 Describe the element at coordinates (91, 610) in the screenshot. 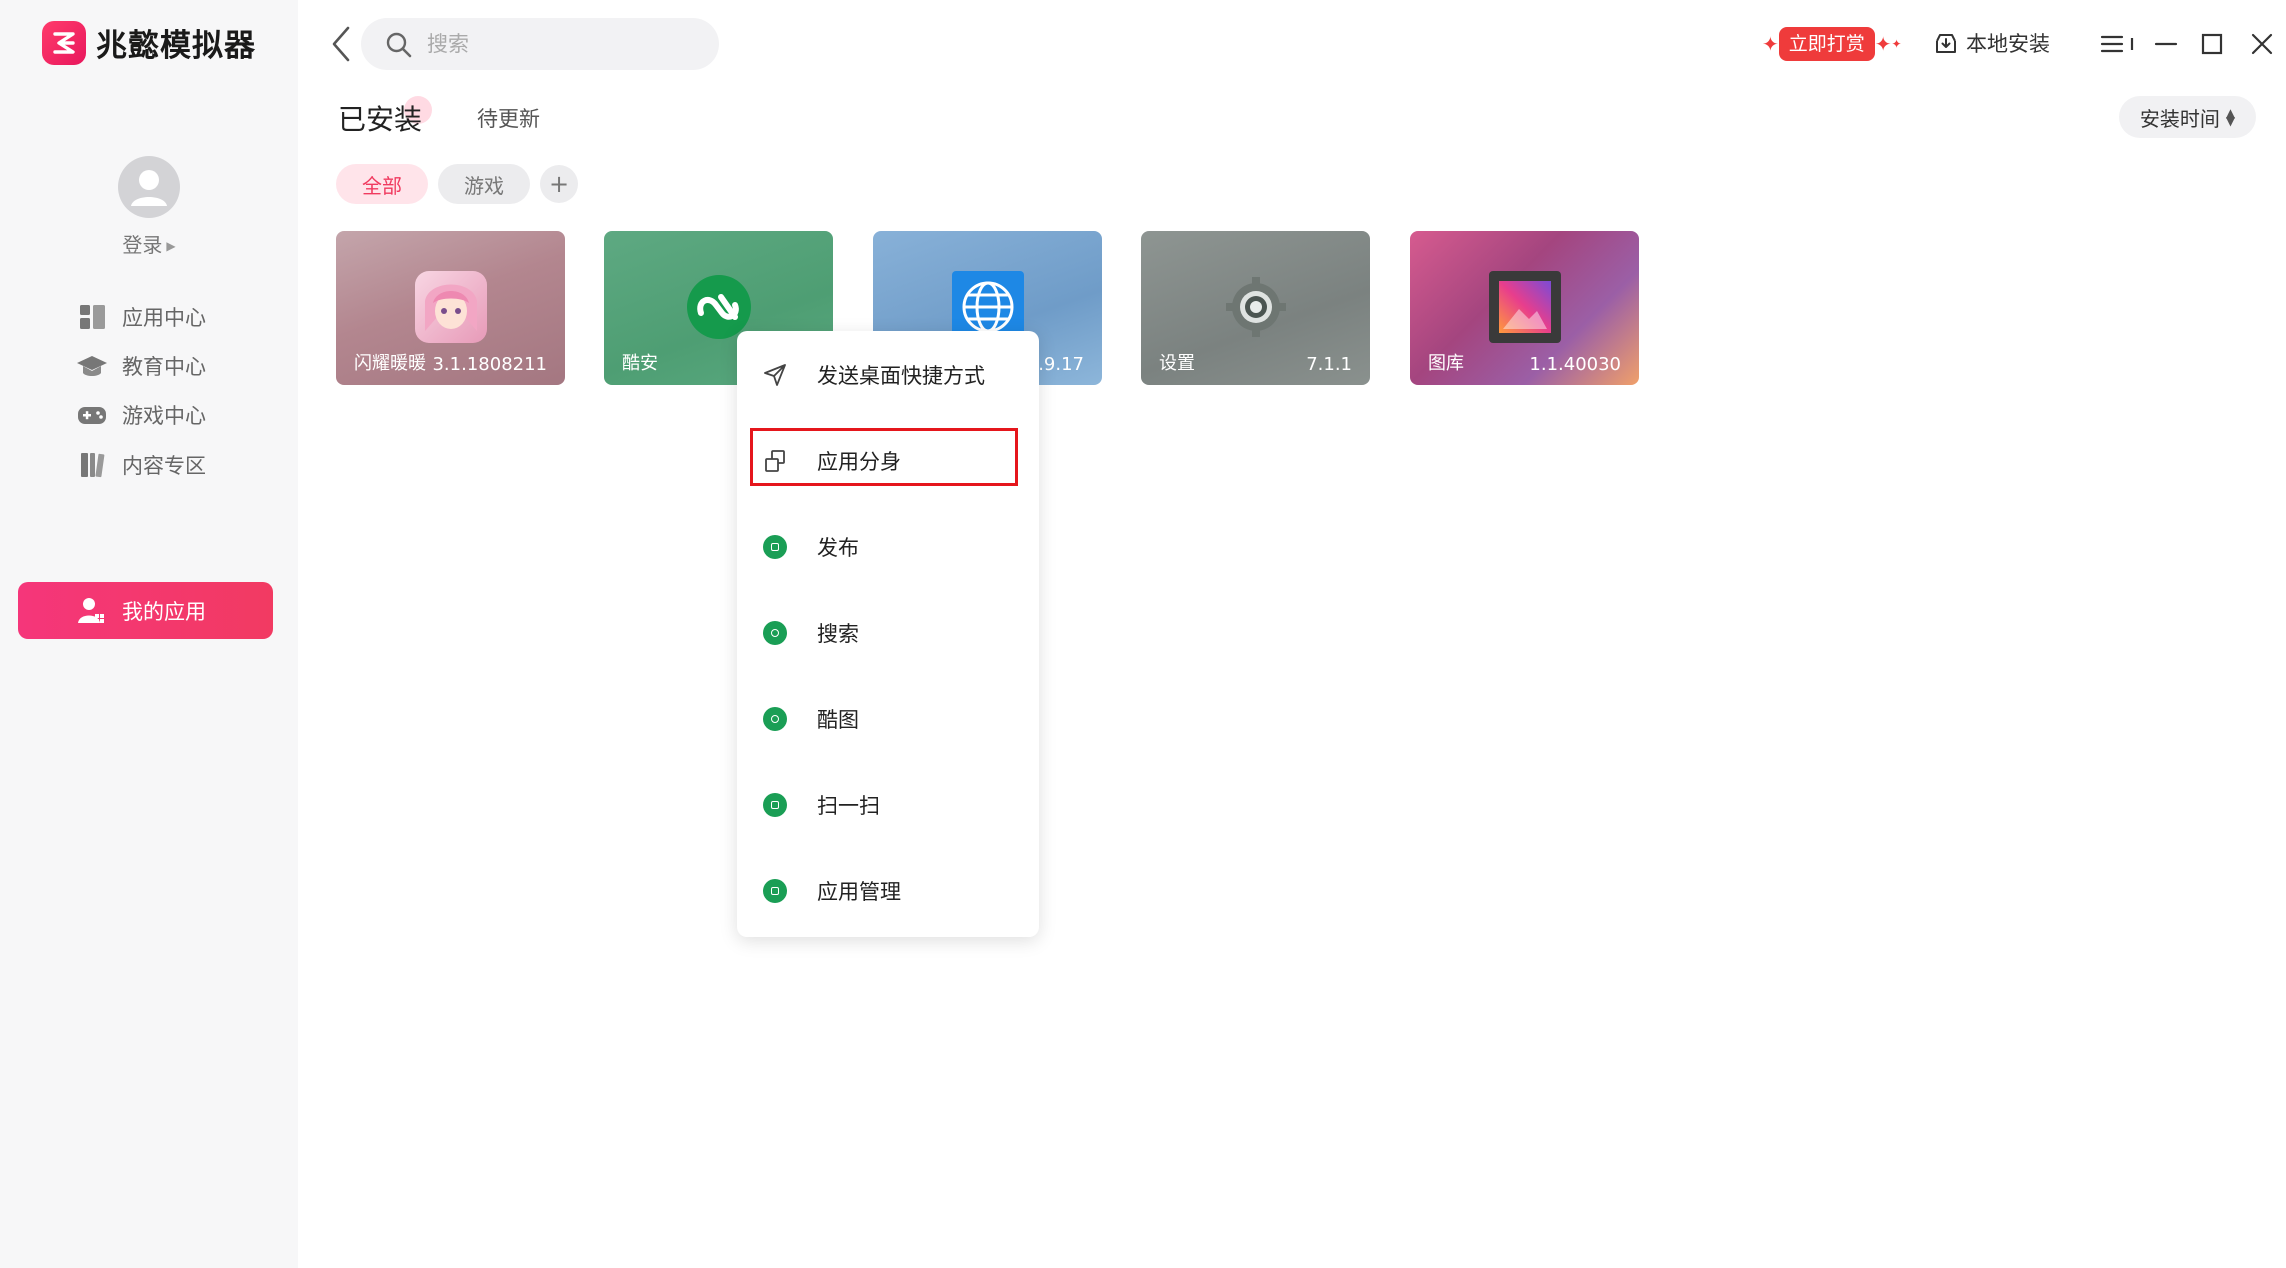

I see `my-apps-icon` at that location.